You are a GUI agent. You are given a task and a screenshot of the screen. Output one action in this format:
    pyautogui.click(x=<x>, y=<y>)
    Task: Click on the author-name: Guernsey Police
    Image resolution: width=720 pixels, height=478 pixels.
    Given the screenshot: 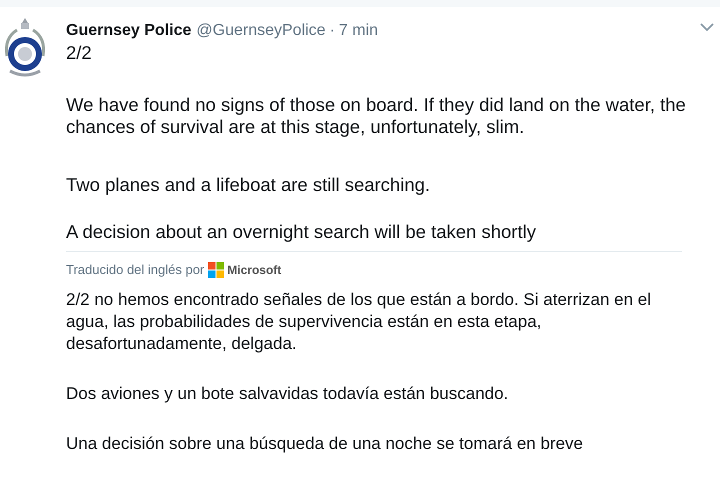 What is the action you would take?
    pyautogui.click(x=129, y=31)
    